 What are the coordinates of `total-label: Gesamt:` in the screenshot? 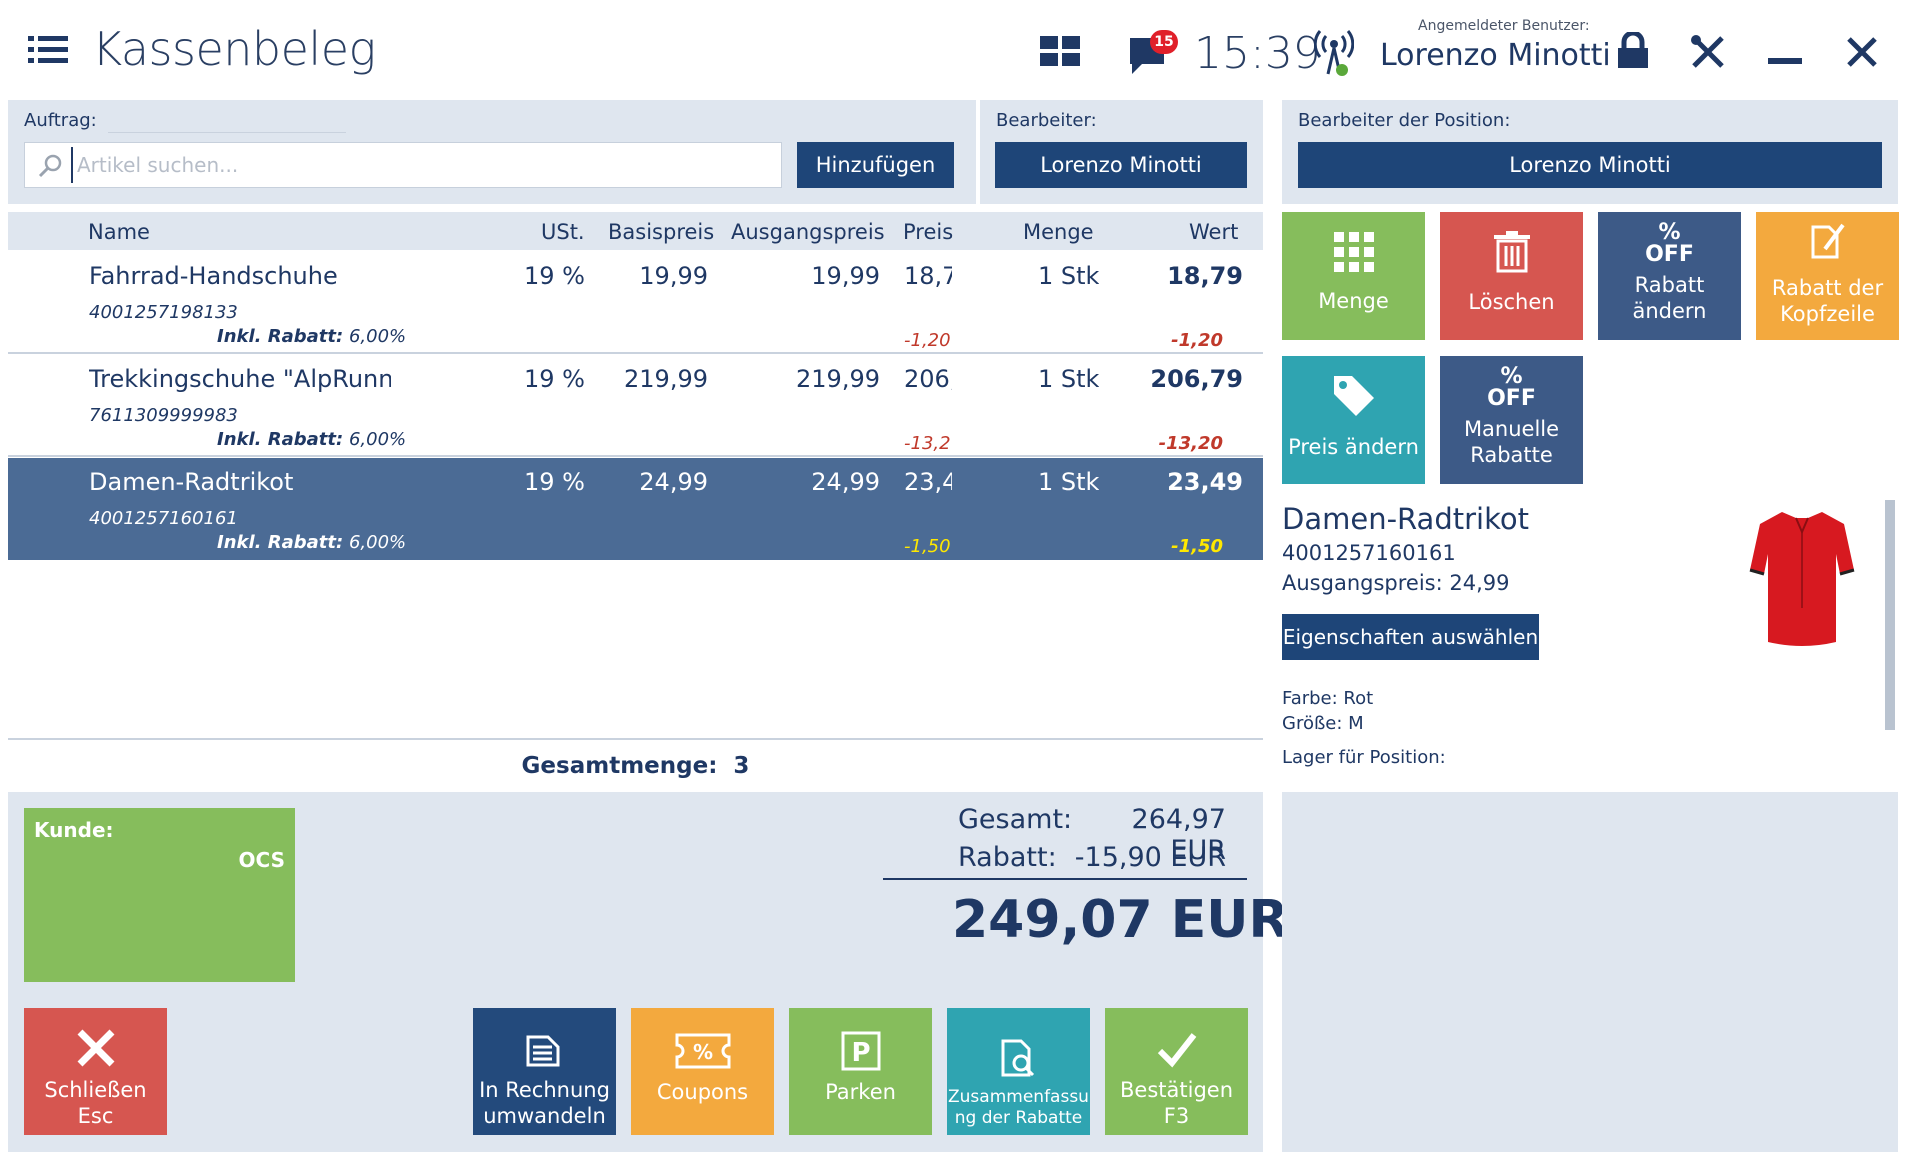 It's located at (1015, 819).